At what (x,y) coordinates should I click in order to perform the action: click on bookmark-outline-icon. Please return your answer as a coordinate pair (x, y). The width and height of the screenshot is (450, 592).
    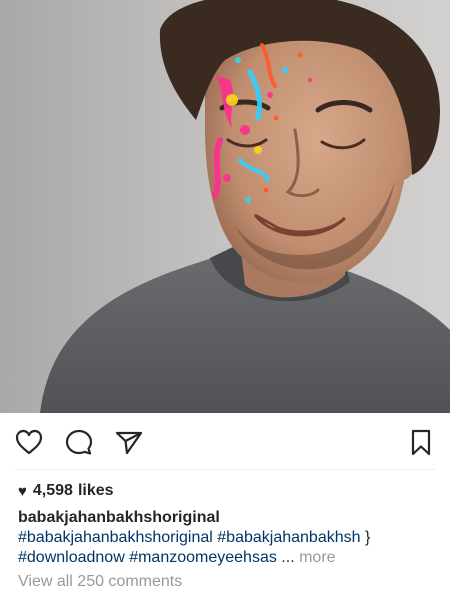
    Looking at the image, I should click on (421, 442).